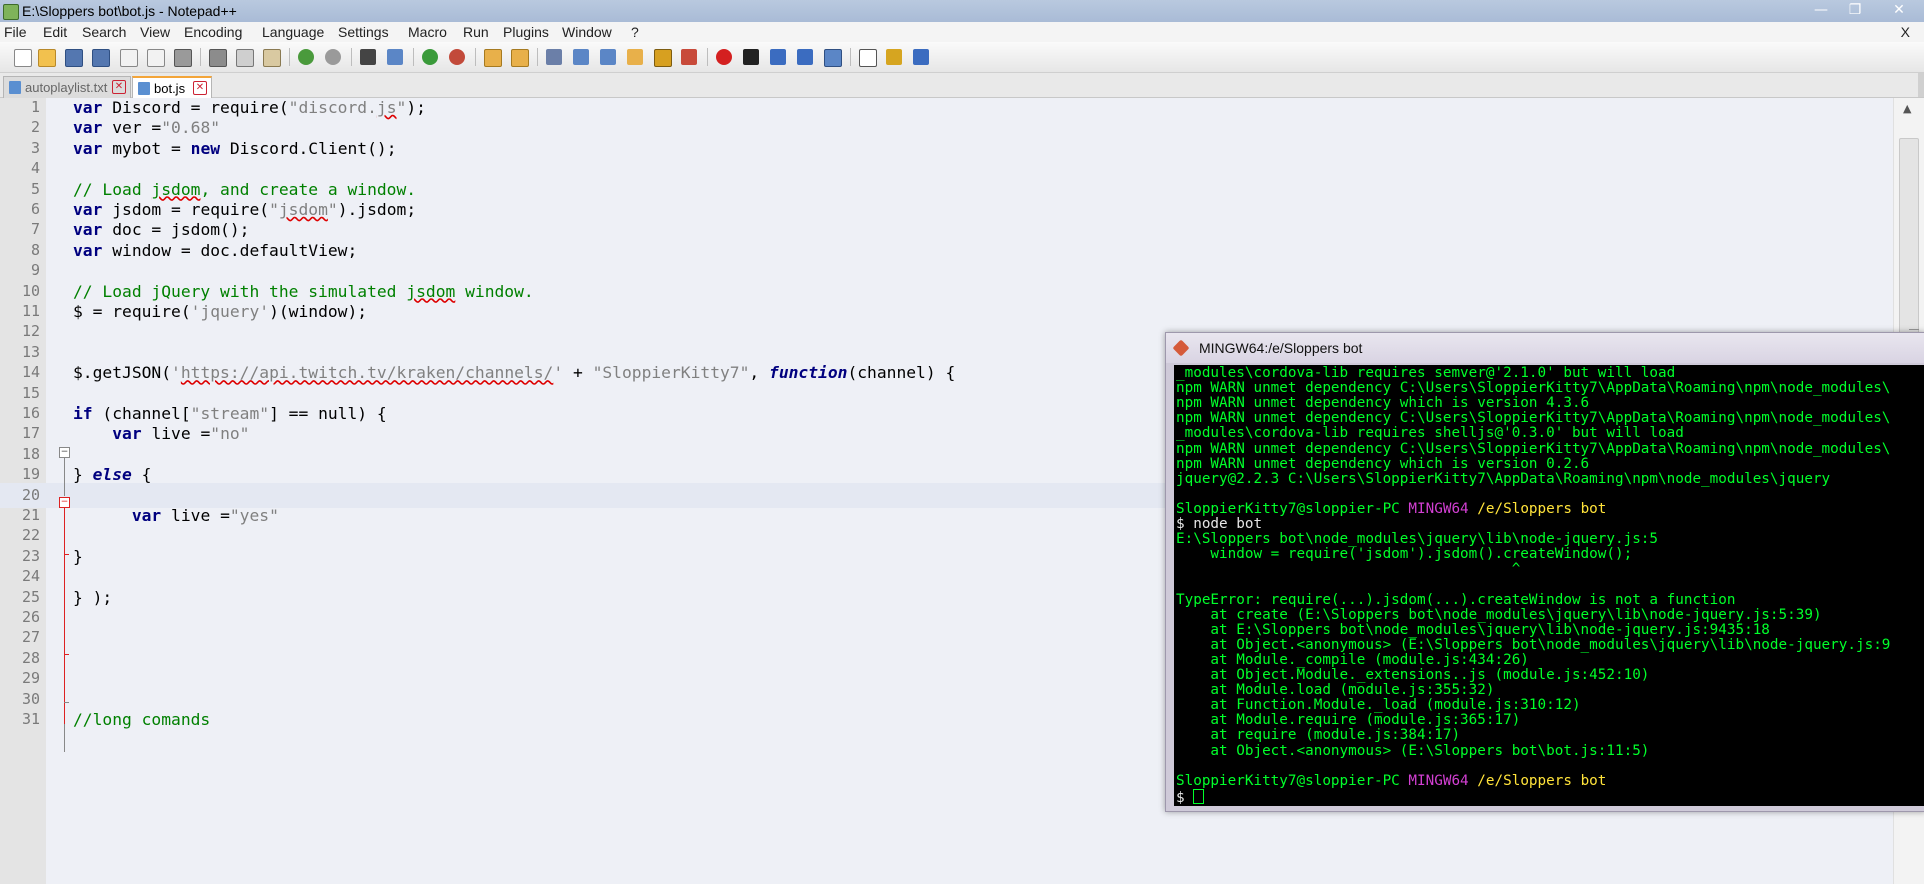 This screenshot has height=884, width=1924. Describe the element at coordinates (213, 32) in the screenshot. I see `menu-encoding: Encoding` at that location.